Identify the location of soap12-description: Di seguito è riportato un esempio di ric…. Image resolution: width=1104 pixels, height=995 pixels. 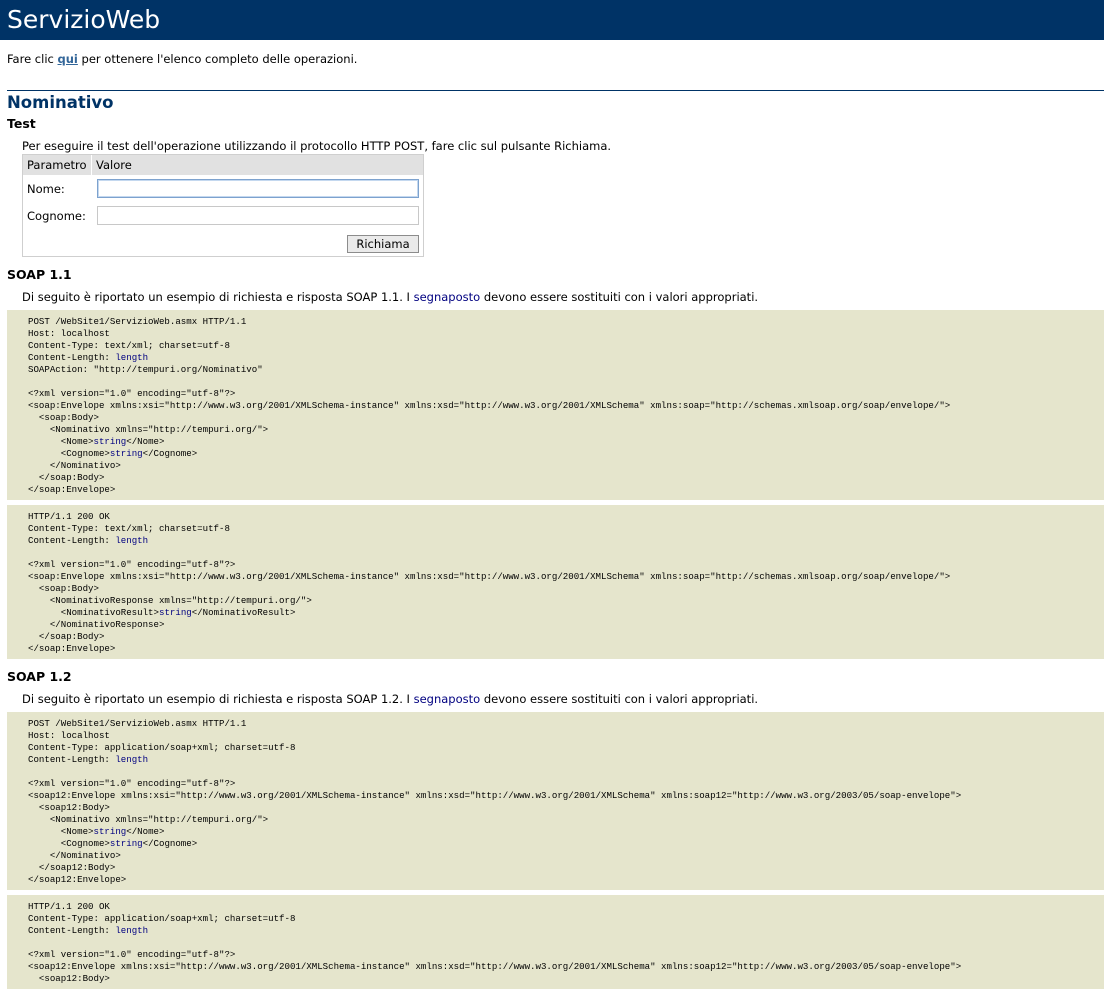
(390, 699).